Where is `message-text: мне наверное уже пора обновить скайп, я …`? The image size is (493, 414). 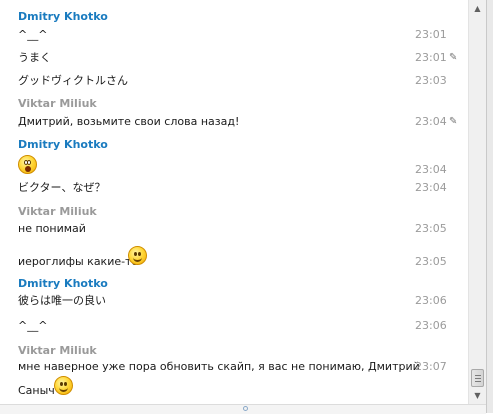
message-text: мне наверное уже пора обновить скайп, я … is located at coordinates (219, 366).